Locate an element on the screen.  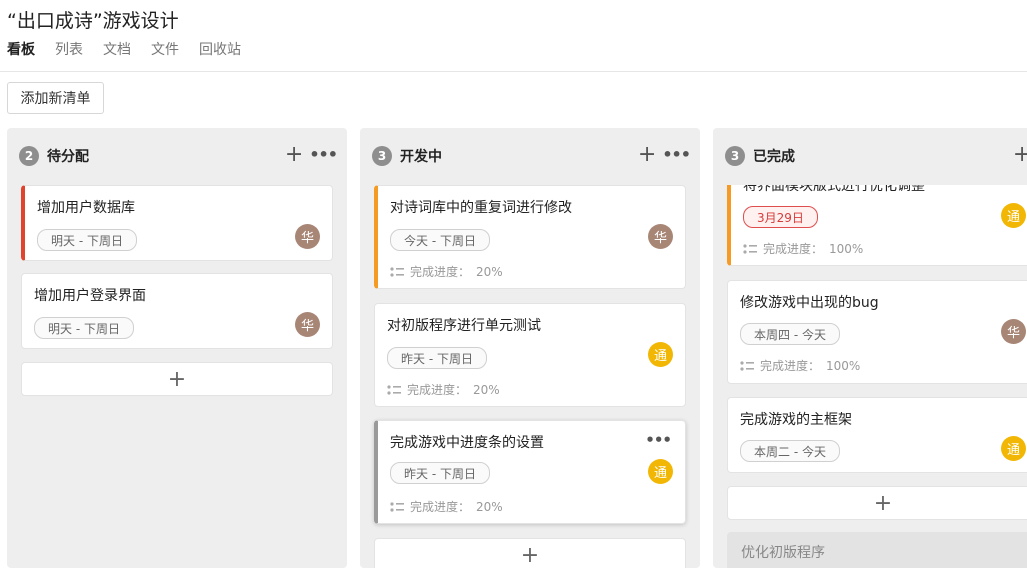
task-title: 增加用户登录界面 is located at coordinates (90, 296).